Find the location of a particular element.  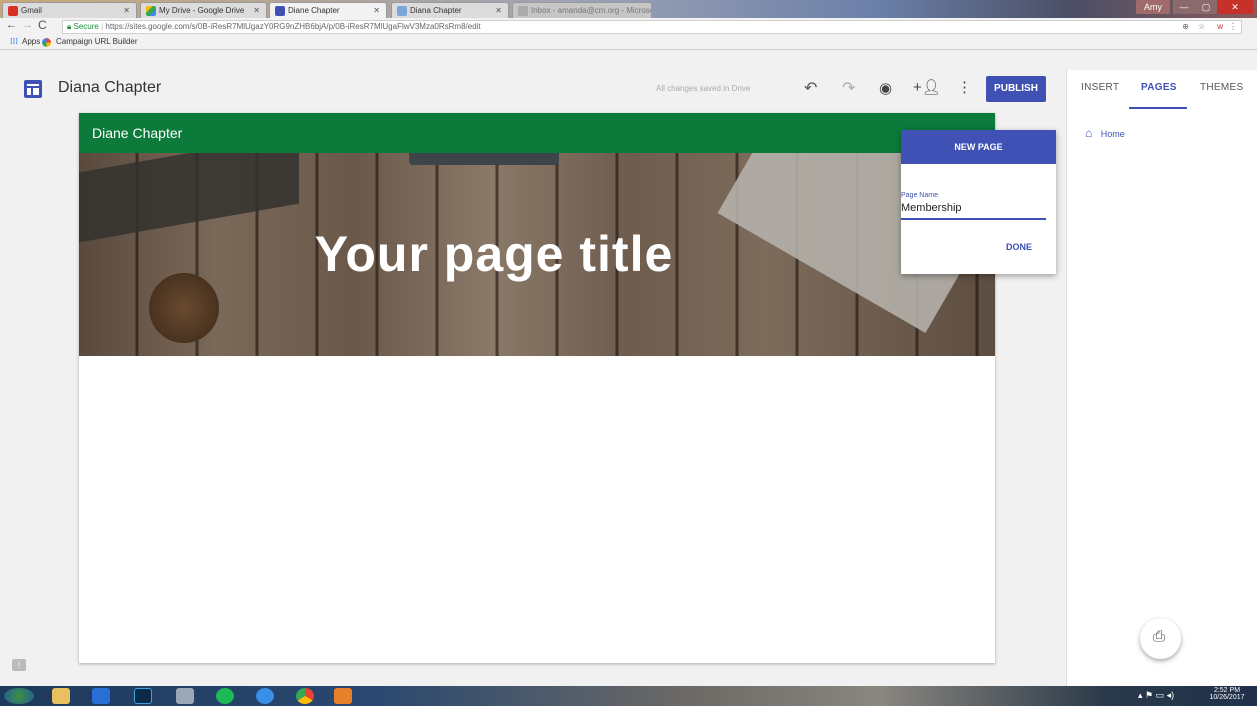

tab-title: My Drive - Google Drive is located at coordinates (202, 10).